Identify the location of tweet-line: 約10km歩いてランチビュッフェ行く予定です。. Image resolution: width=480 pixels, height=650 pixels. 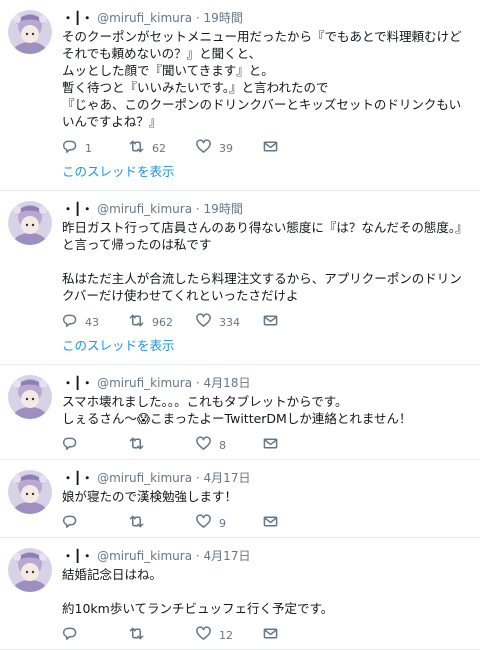
(198, 608).